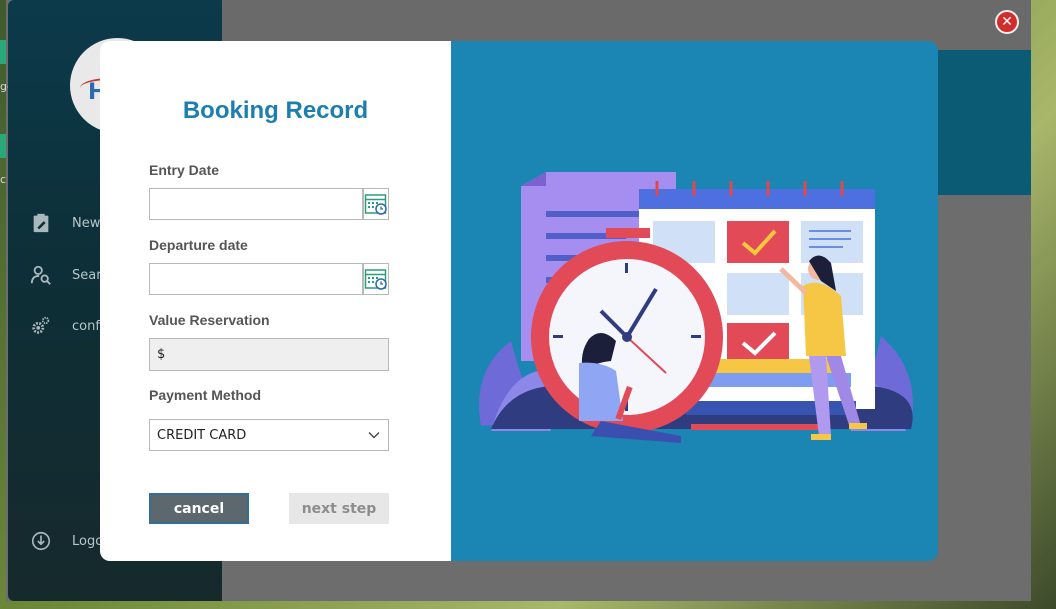  Describe the element at coordinates (209, 320) in the screenshot. I see `value-reservation-label: Value Reservation` at that location.